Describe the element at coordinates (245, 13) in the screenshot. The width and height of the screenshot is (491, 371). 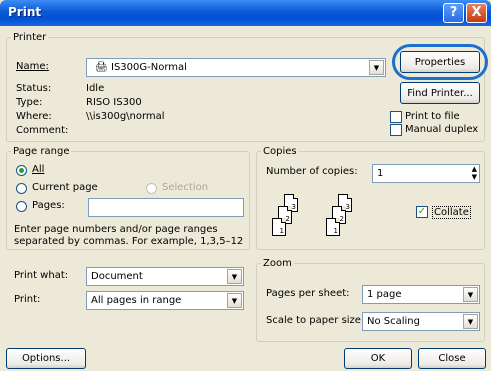
I see `title-bar: Print ? X` at that location.